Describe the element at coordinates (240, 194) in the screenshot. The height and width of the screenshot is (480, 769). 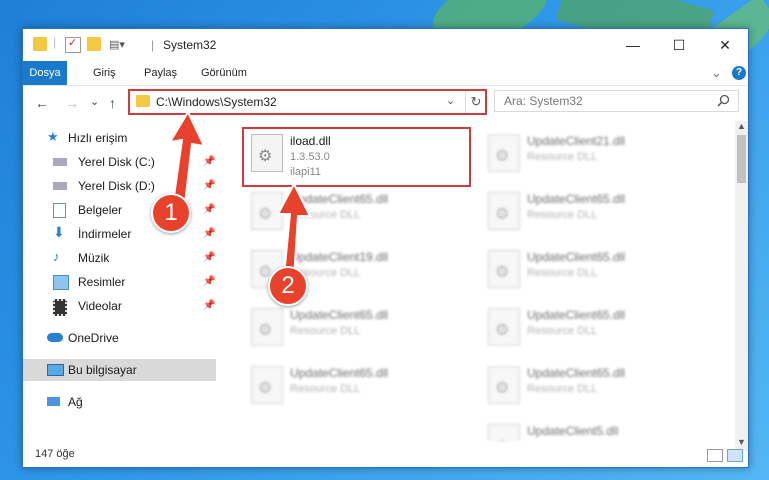
I see `annotation-arrows` at that location.